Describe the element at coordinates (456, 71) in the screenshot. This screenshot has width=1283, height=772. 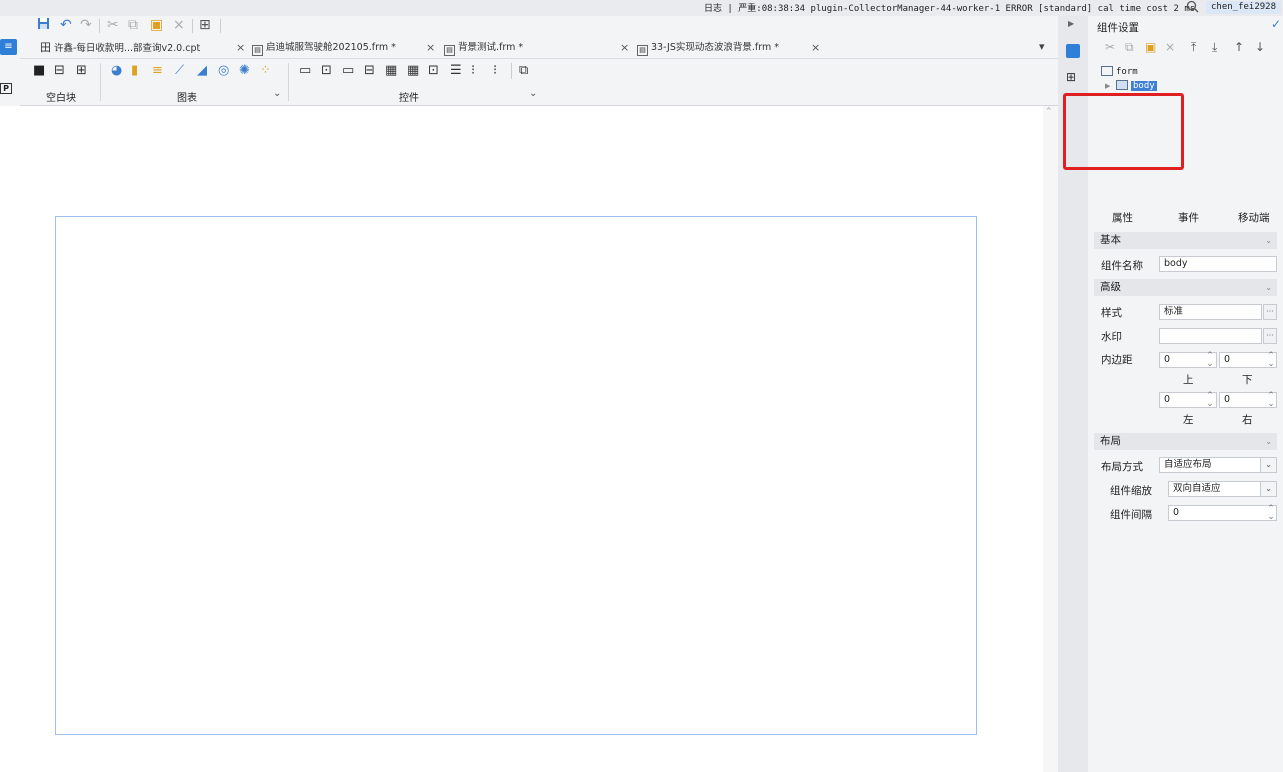
I see `list-widget-icon: ☰` at that location.